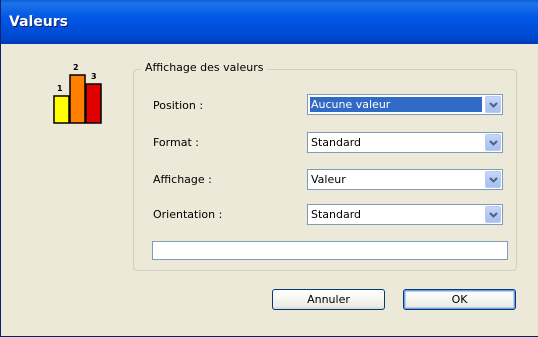 The width and height of the screenshot is (538, 337). What do you see at coordinates (405, 214) in the screenshot?
I see `orientation-select: Standard` at bounding box center [405, 214].